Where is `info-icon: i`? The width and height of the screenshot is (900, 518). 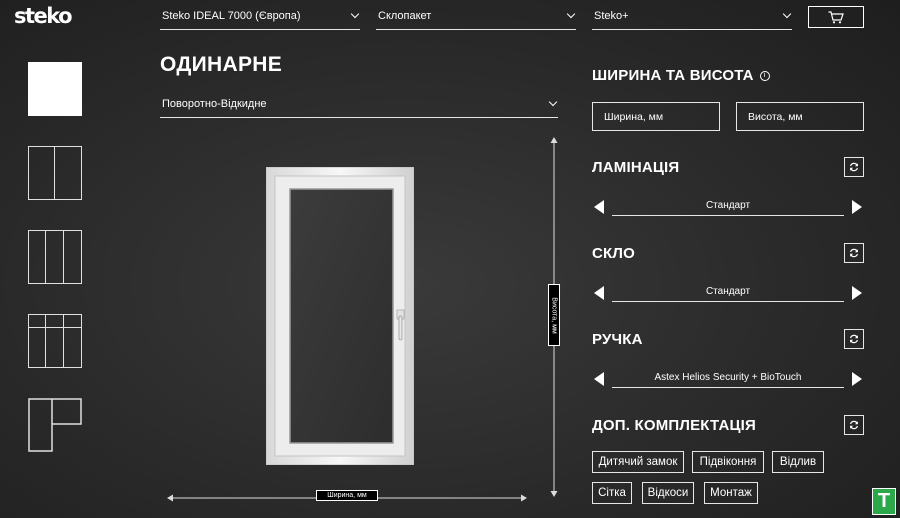 info-icon: i is located at coordinates (764, 76).